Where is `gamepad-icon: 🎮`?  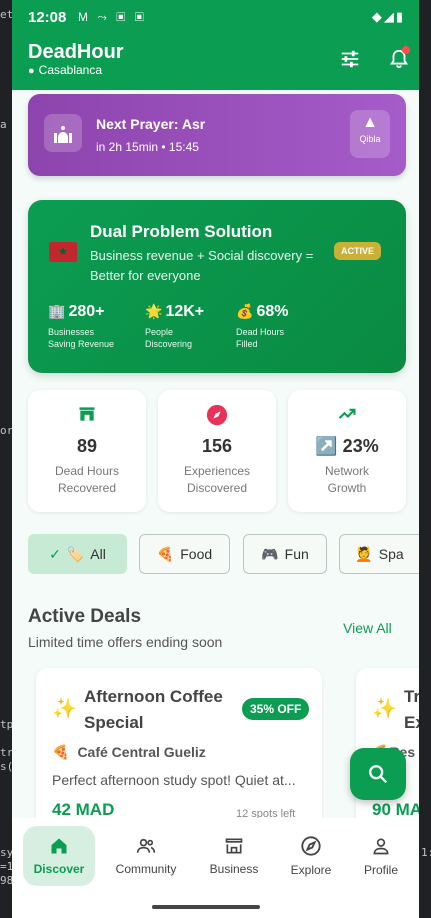
gamepad-icon: 🎮 is located at coordinates (270, 553).